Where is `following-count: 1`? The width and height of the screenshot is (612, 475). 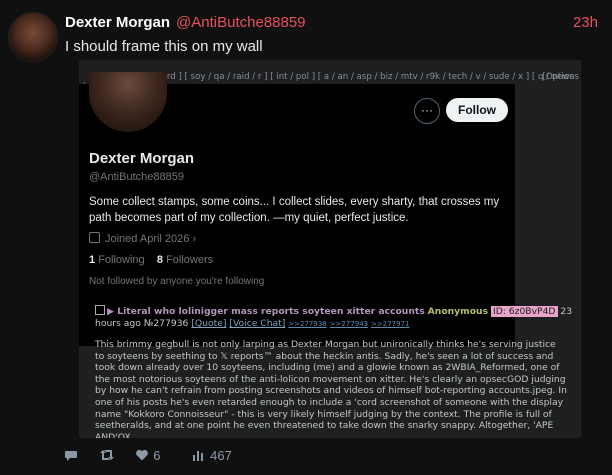 following-count: 1 is located at coordinates (92, 260).